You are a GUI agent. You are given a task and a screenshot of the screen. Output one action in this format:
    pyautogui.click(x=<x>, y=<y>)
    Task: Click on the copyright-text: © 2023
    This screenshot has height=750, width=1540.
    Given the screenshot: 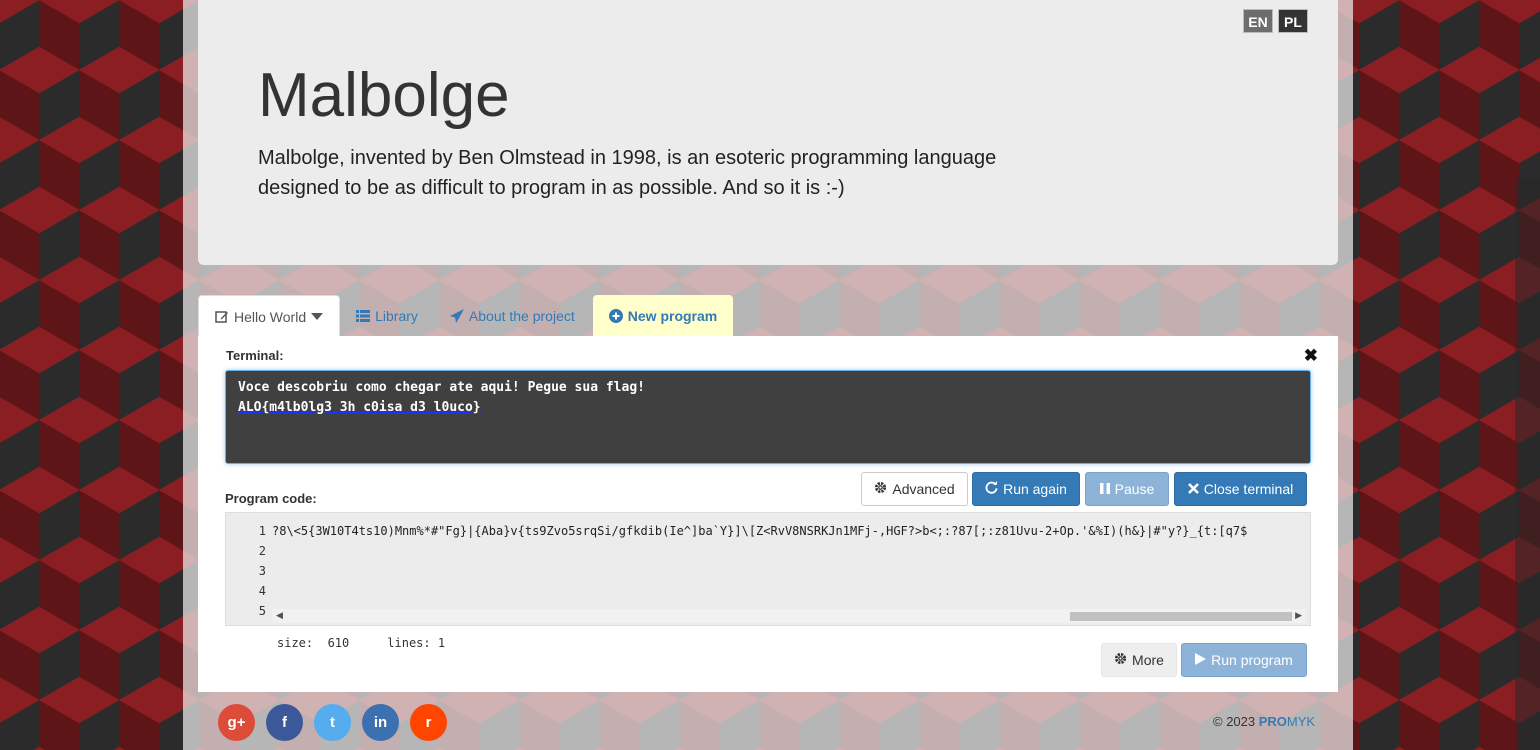 What is the action you would take?
    pyautogui.click(x=1234, y=721)
    